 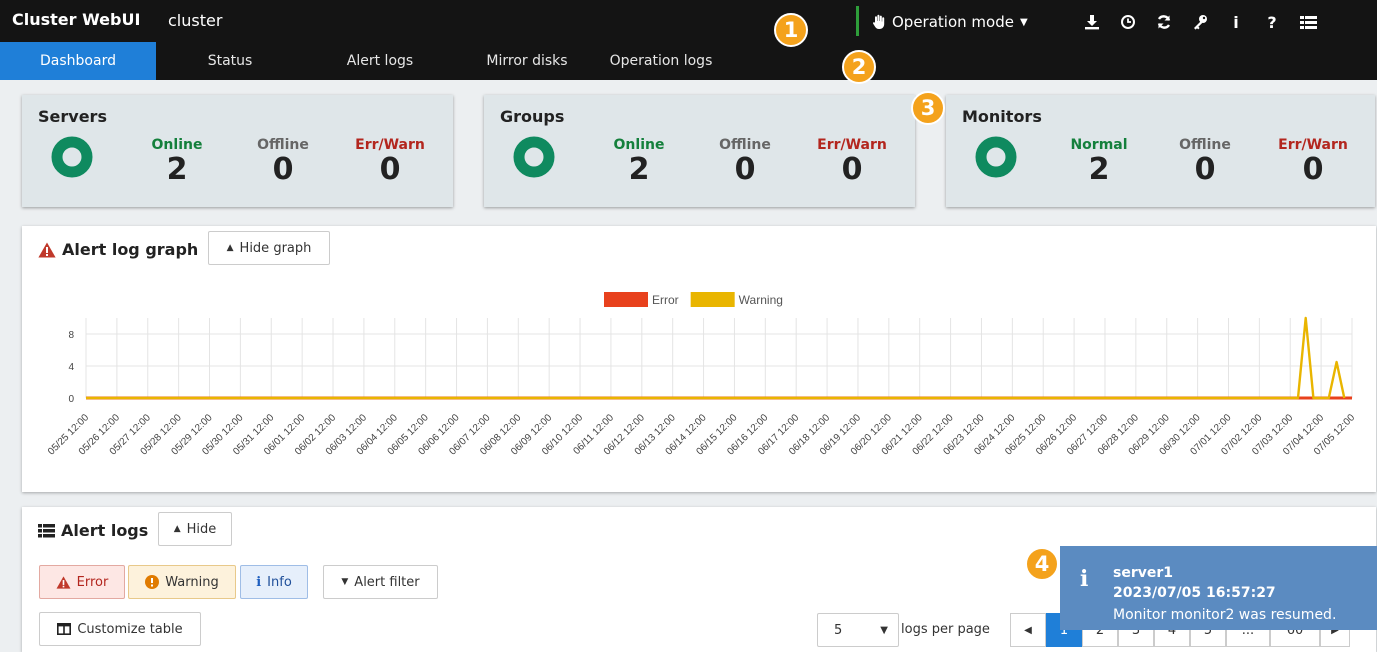 I want to click on help-icon: ?, so click(x=1272, y=22).